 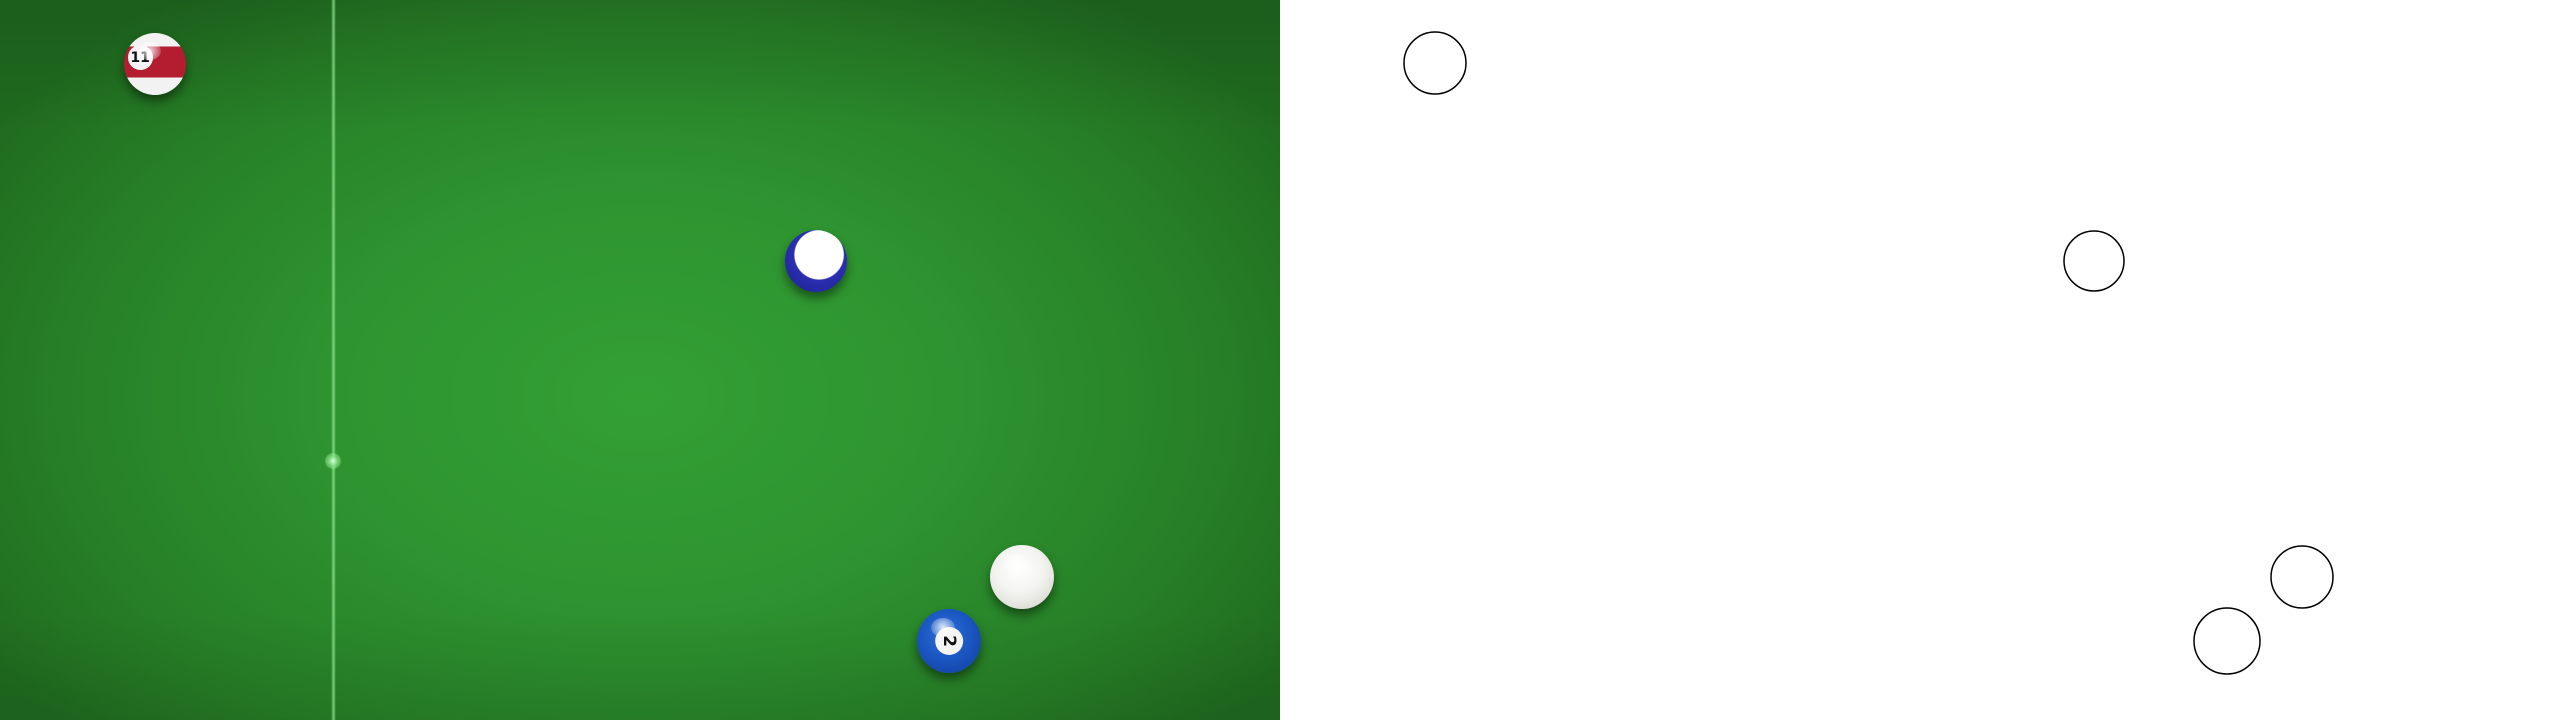 What do you see at coordinates (333, 360) in the screenshot?
I see `head-string-line` at bounding box center [333, 360].